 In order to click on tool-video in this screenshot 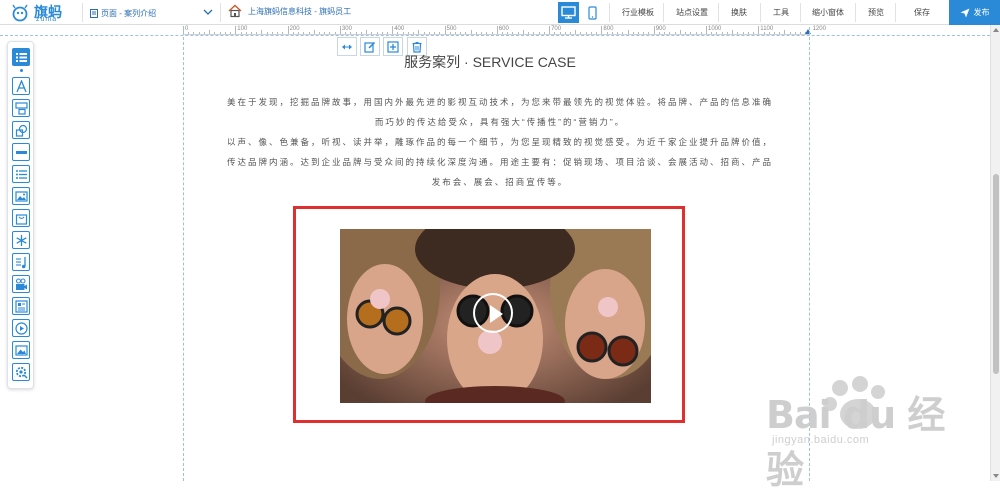, I will do `click(21, 284)`.